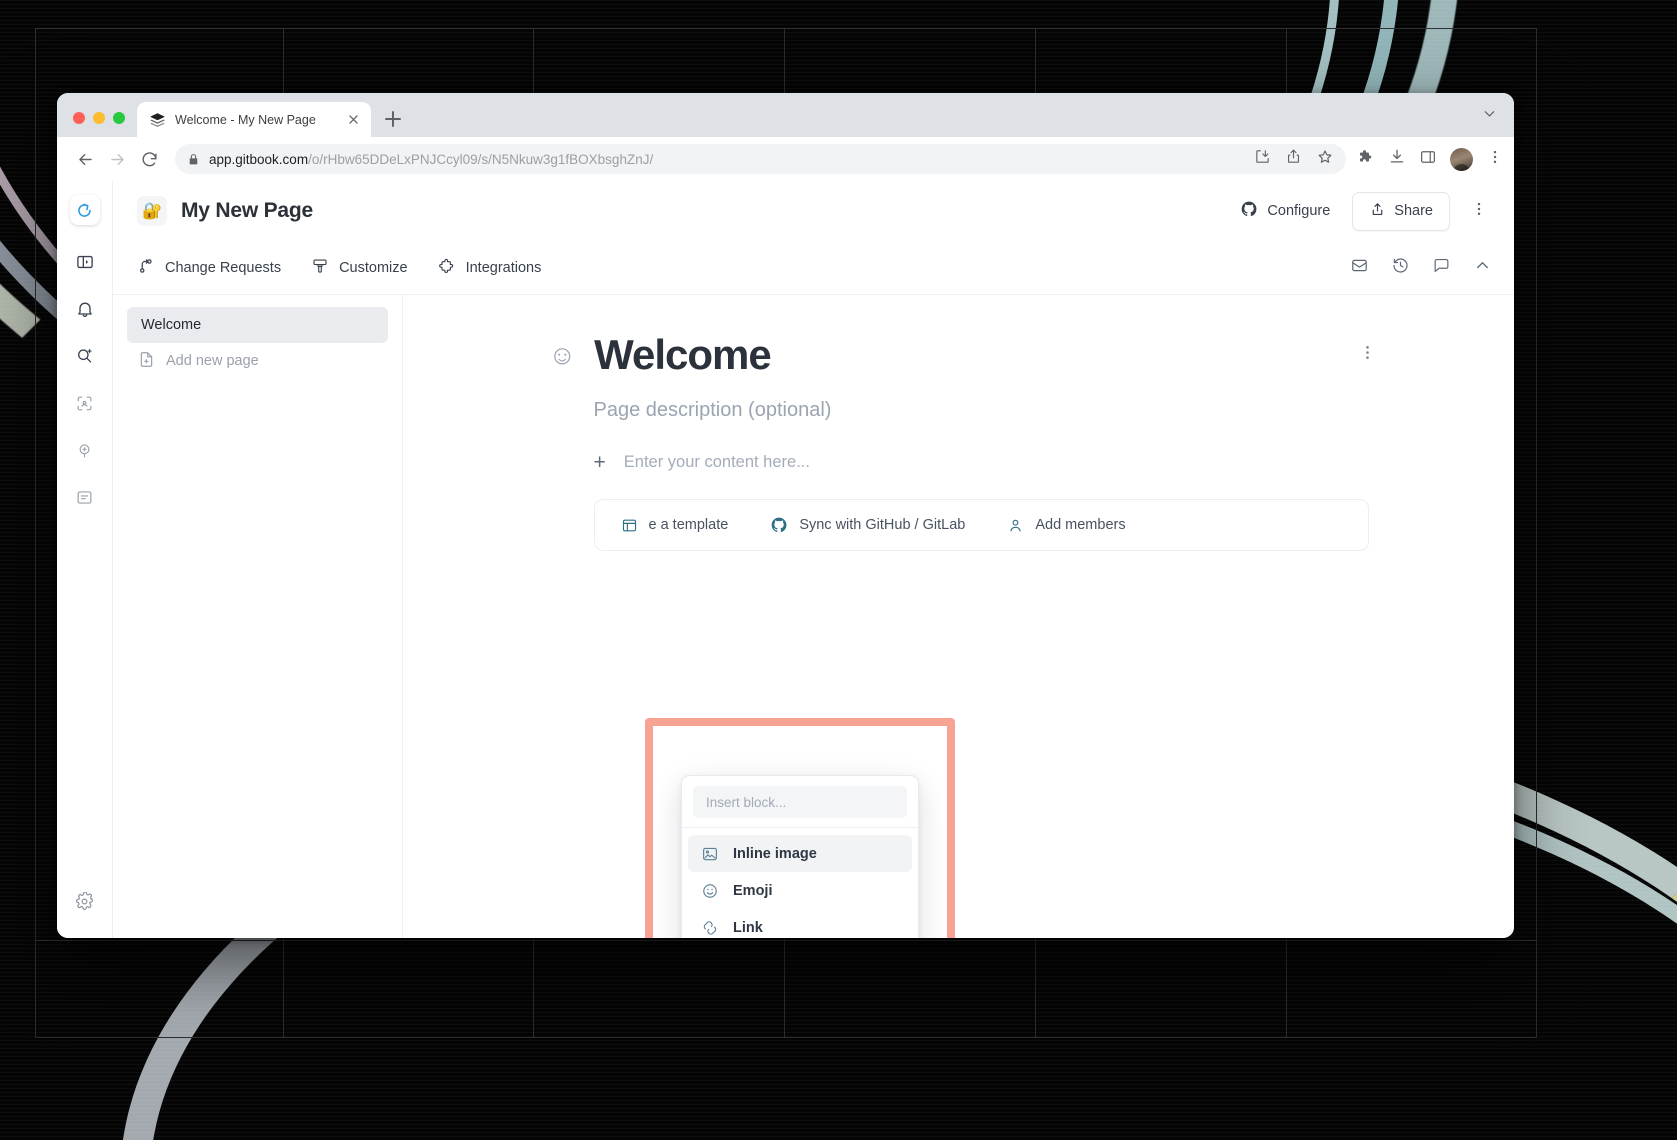  I want to click on tree-item-add-new-page: Add new page, so click(257, 361).